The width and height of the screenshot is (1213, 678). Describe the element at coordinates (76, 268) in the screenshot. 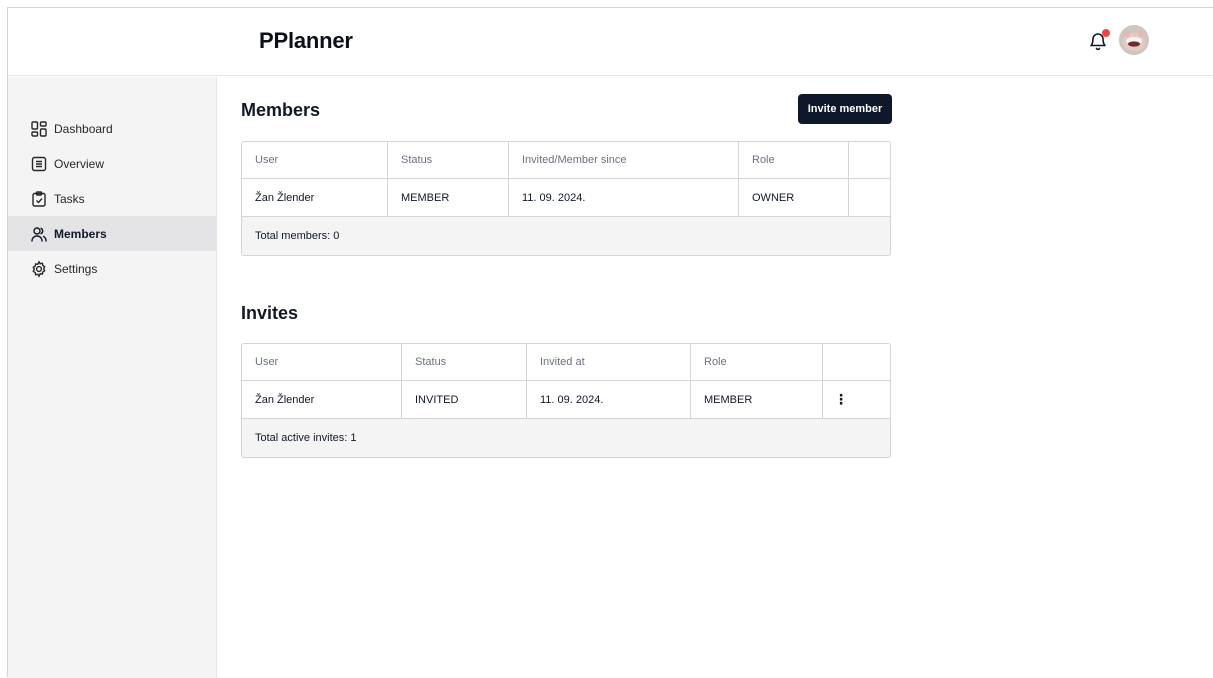

I see `sidebar-item-label: Settings` at that location.